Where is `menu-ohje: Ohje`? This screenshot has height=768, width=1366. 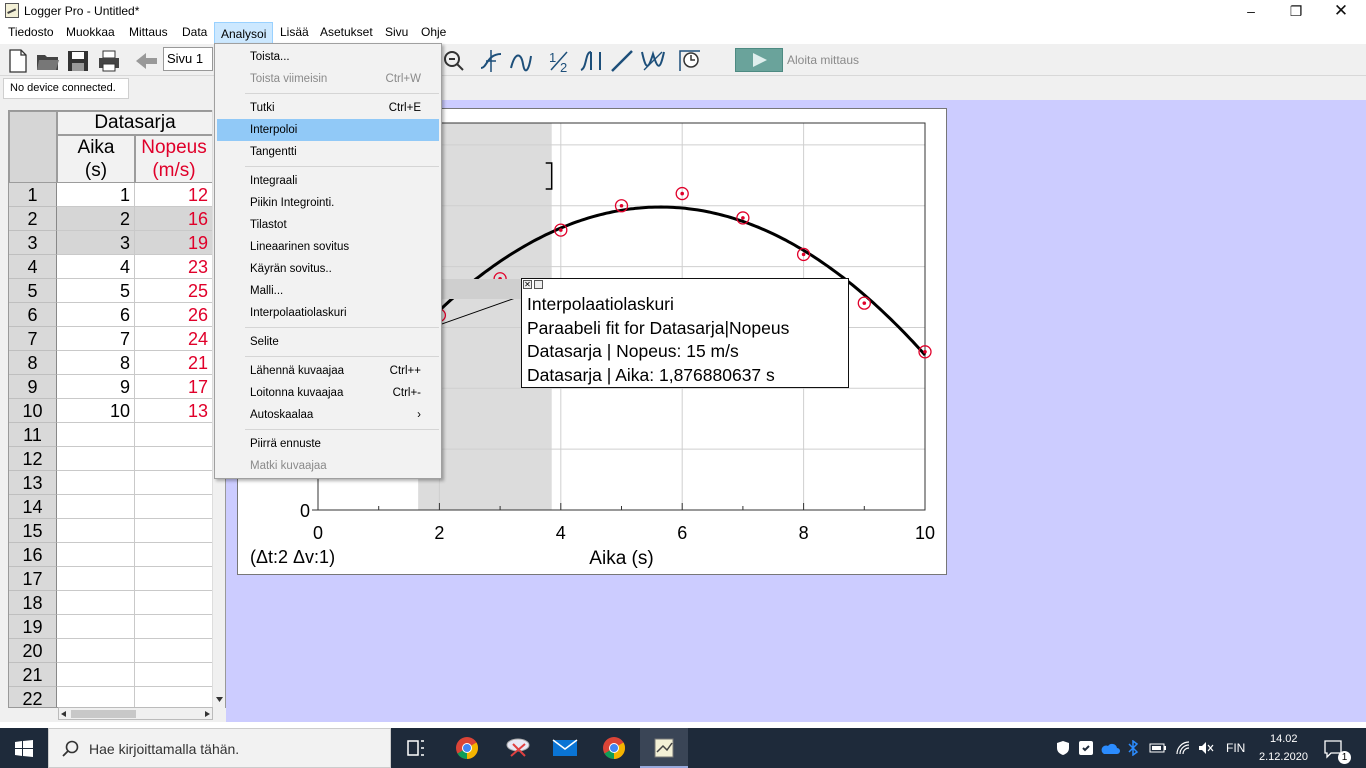 menu-ohje: Ohje is located at coordinates (433, 32).